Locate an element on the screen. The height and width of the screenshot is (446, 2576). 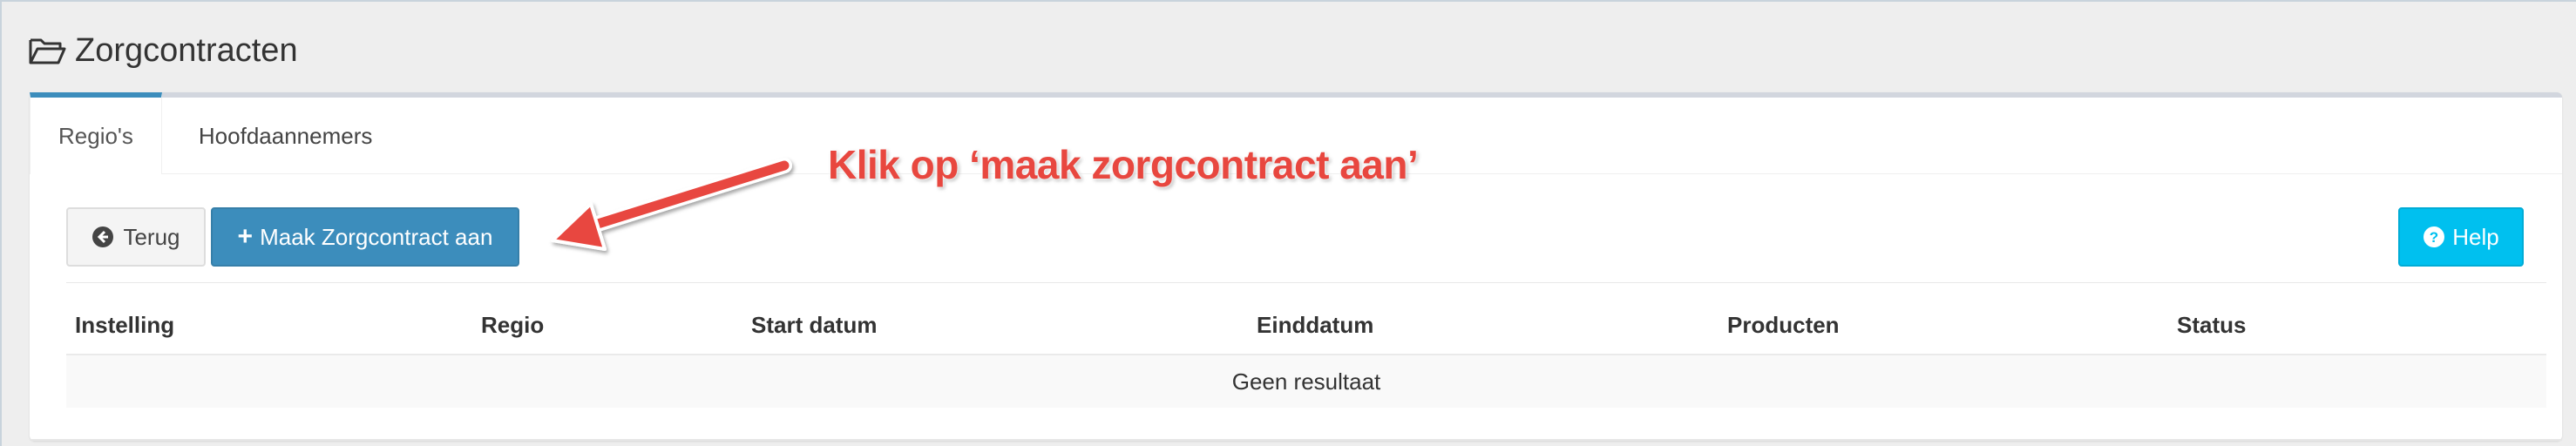
question-circle-icon: ? is located at coordinates (2434, 236).